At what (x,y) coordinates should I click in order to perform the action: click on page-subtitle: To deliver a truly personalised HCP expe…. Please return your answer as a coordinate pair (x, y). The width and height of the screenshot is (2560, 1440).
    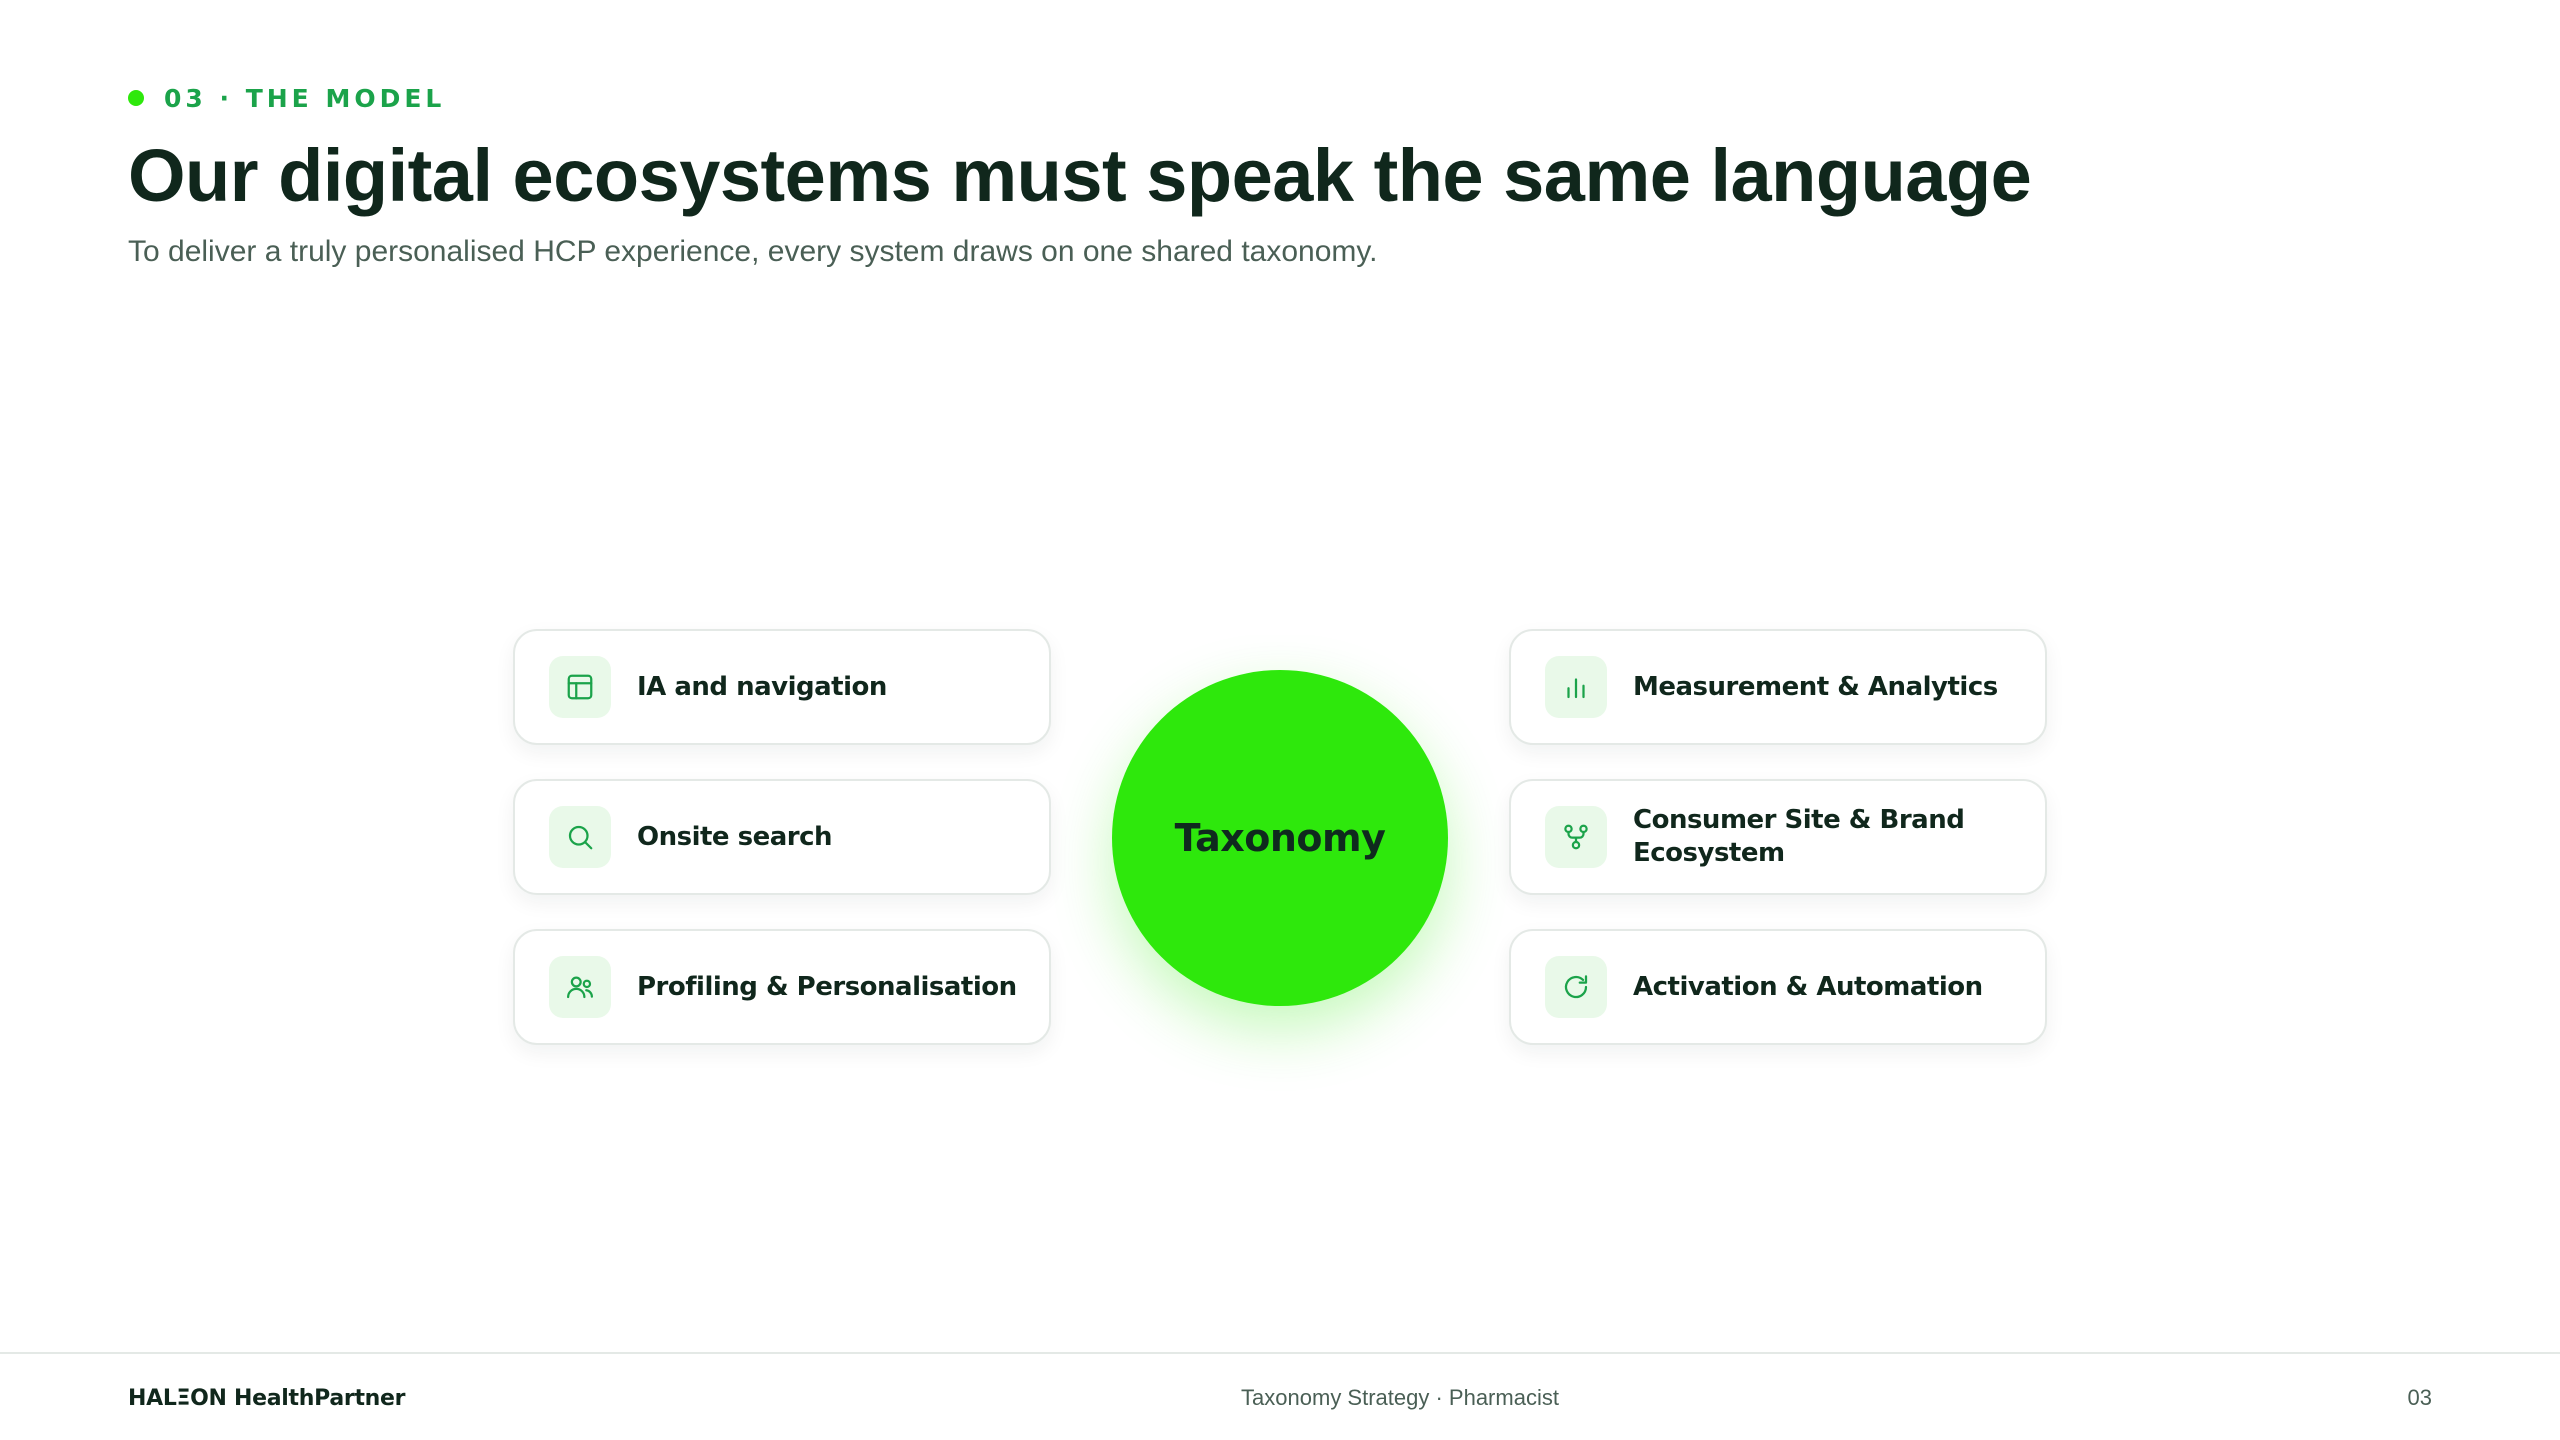
    Looking at the image, I should click on (753, 251).